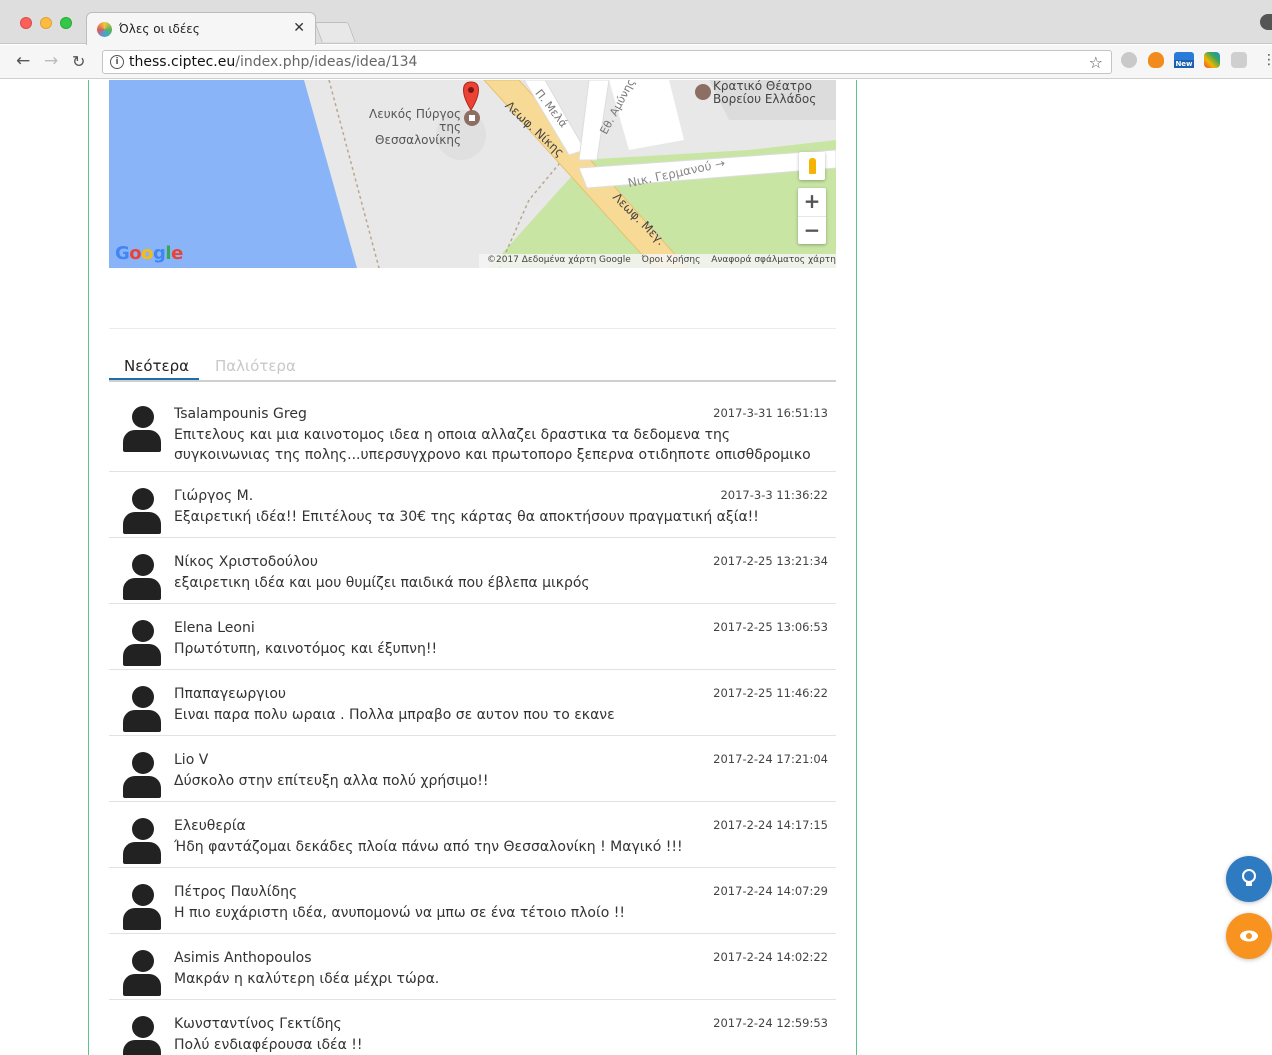 This screenshot has height=1055, width=1272. What do you see at coordinates (66, 23) in the screenshot?
I see `window-zoom-button` at bounding box center [66, 23].